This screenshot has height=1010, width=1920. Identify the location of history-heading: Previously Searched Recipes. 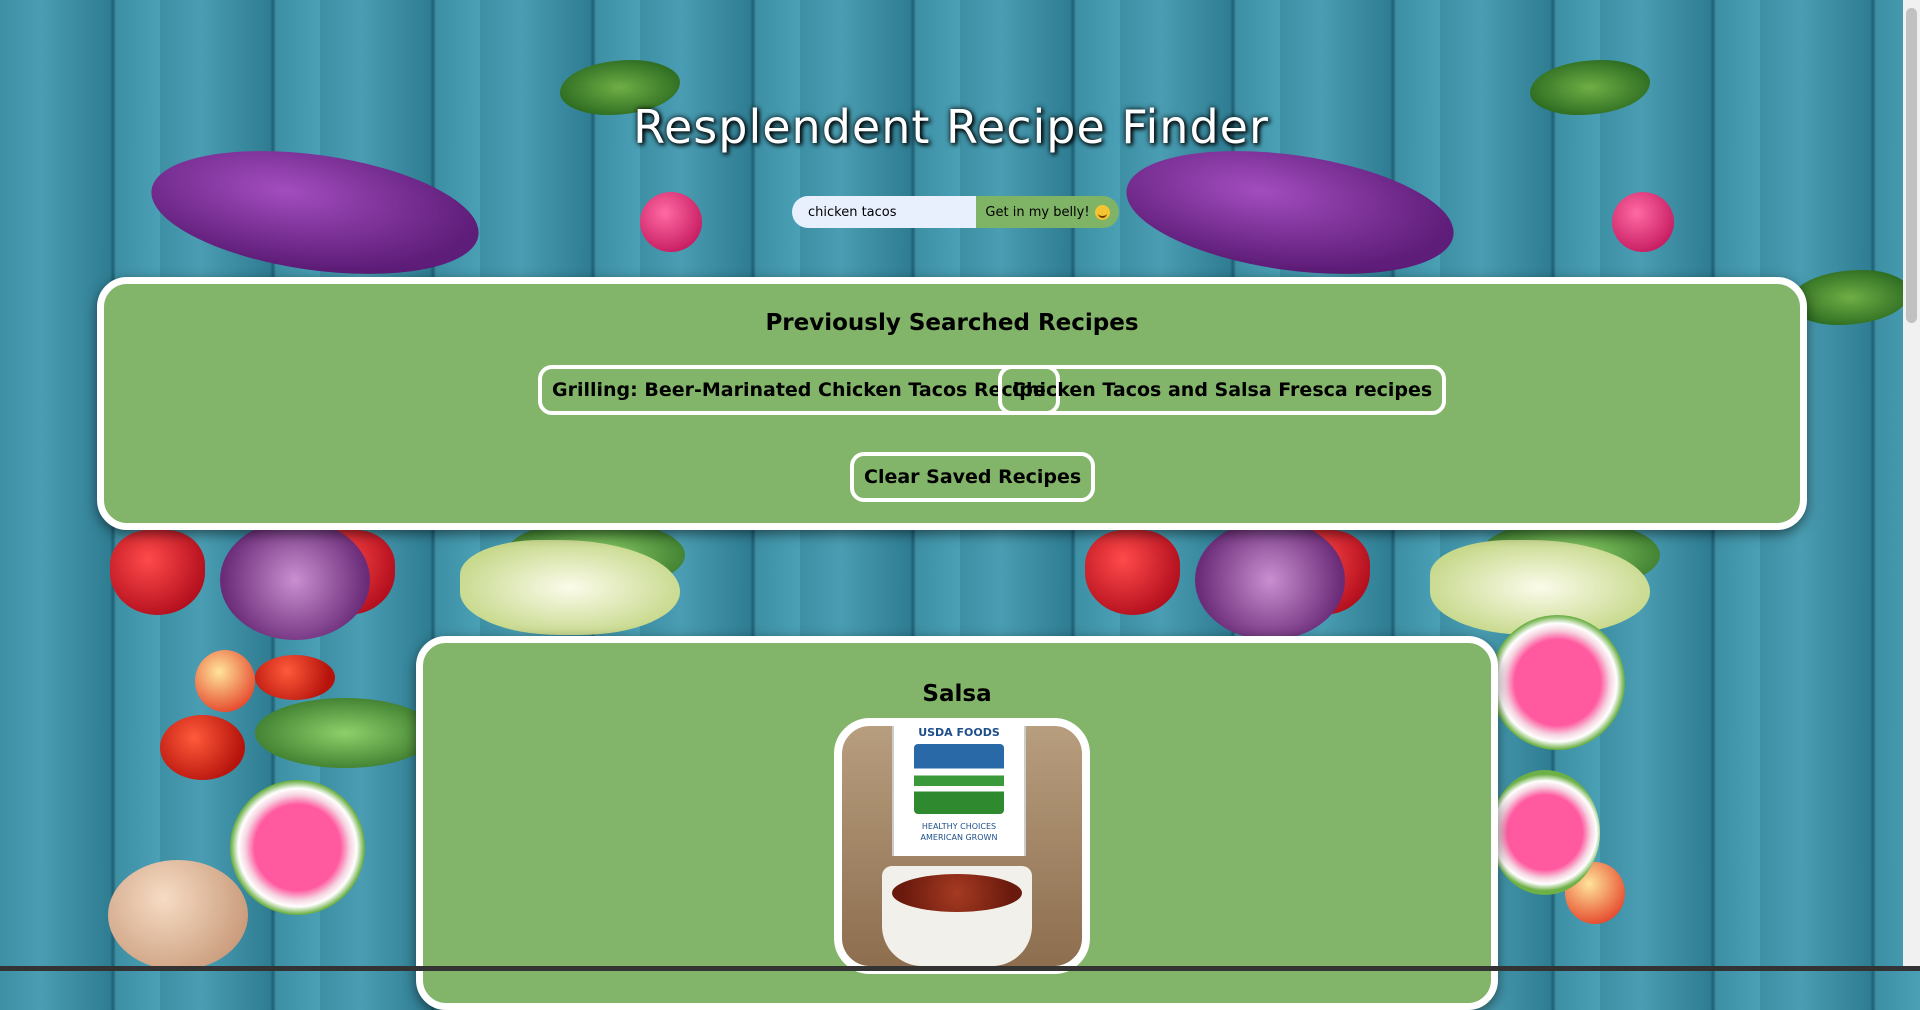
(952, 323).